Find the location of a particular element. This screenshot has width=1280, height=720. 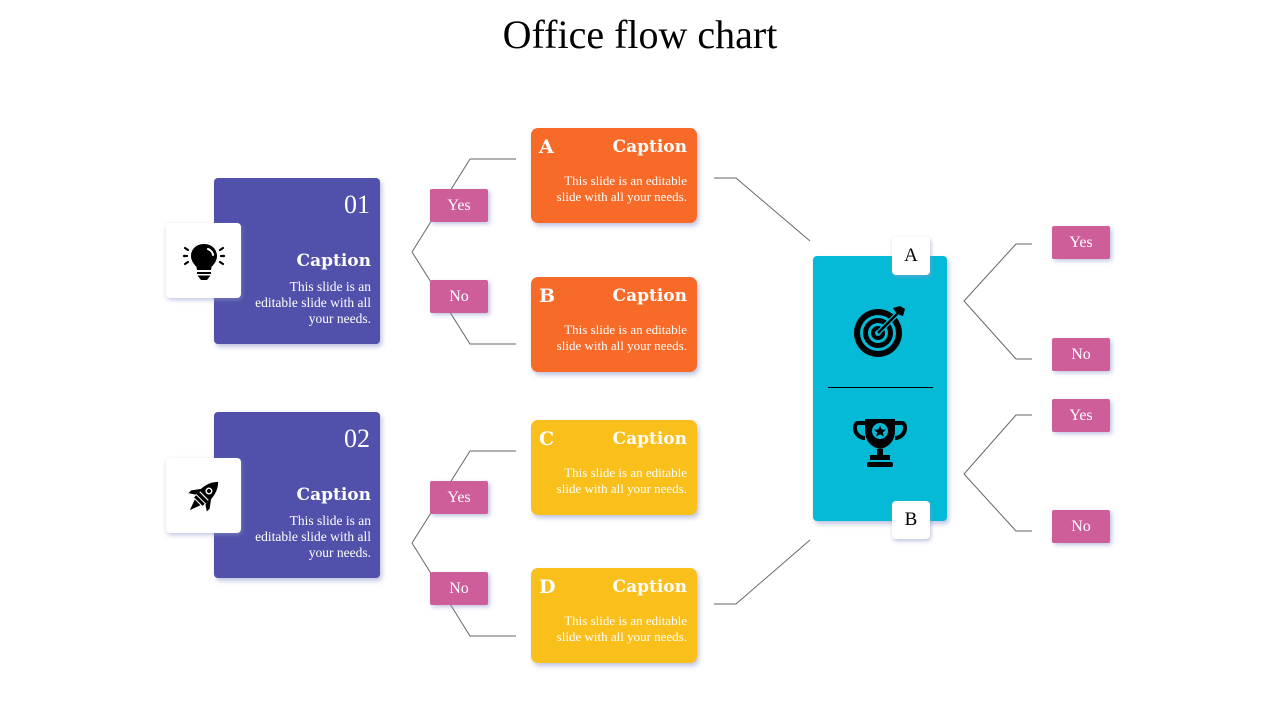

option-letter: B is located at coordinates (547, 296).